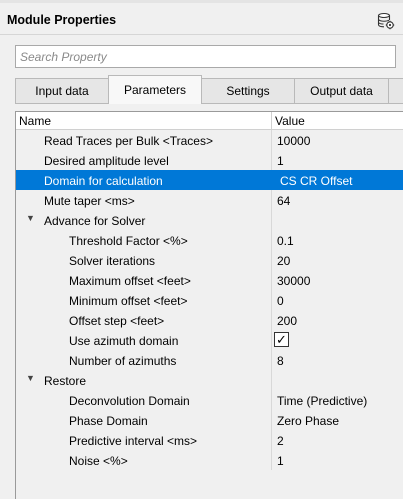 The height and width of the screenshot is (499, 403). I want to click on property-name: Predictive interval <ms>, so click(133, 441).